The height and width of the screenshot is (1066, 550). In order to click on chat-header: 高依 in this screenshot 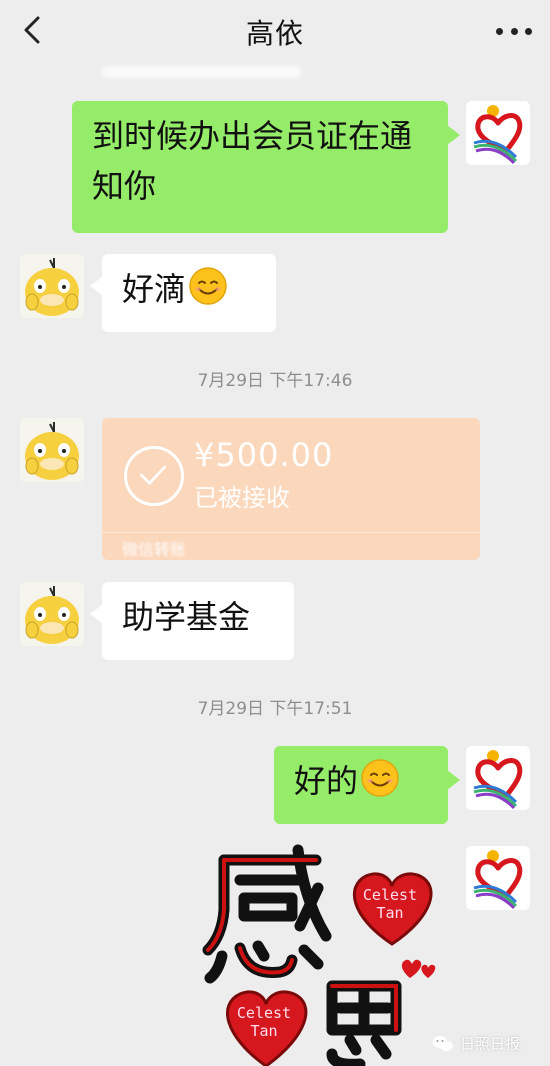, I will do `click(275, 32)`.